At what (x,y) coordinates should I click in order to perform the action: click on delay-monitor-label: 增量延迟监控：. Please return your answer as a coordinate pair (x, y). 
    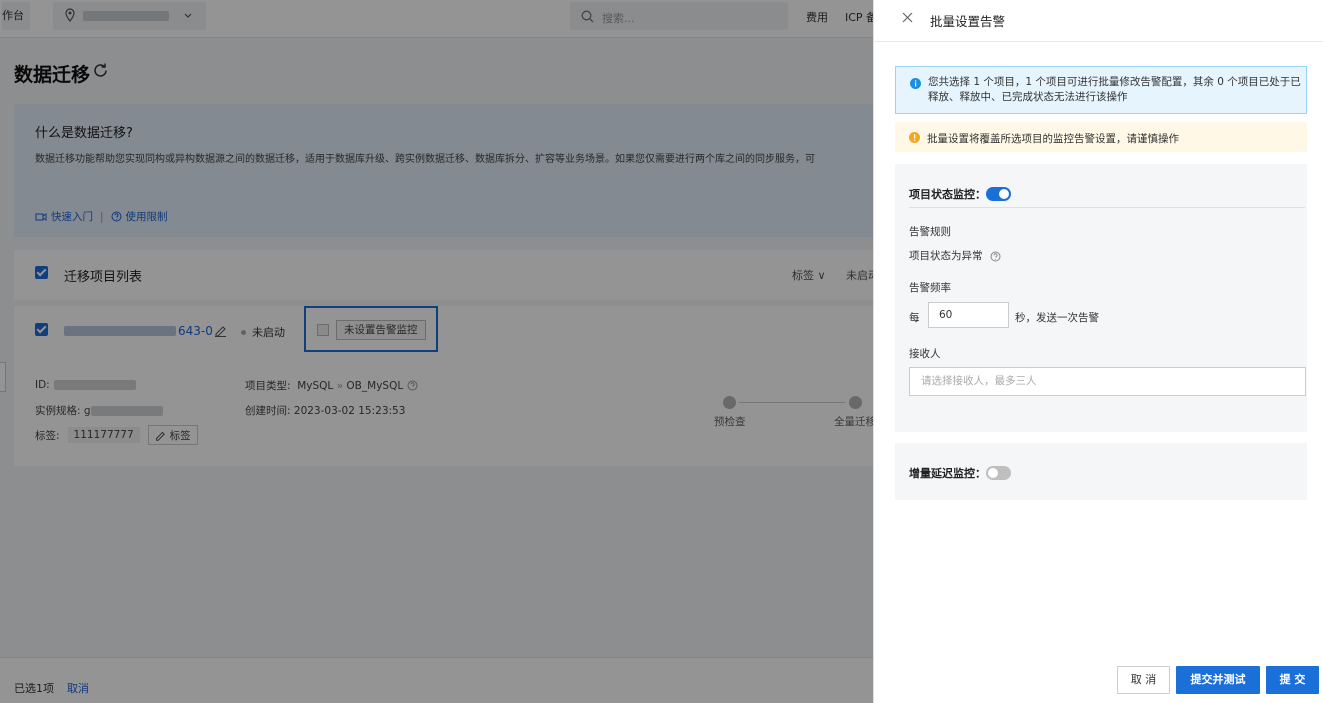
    Looking at the image, I should click on (947, 473).